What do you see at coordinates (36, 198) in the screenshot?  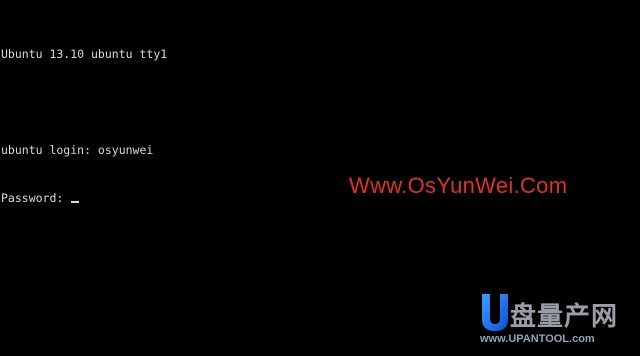 I see `password-prompt: Password:` at bounding box center [36, 198].